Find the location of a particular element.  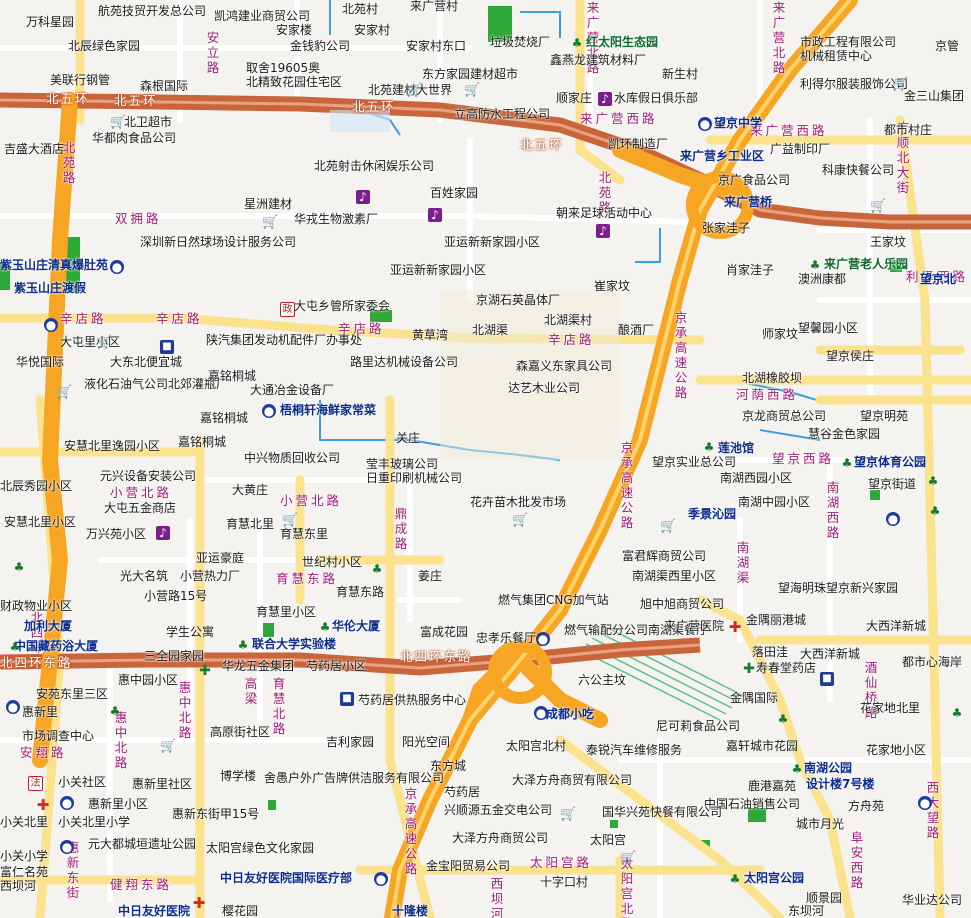

map-label: 酿酒厂 is located at coordinates (636, 330).